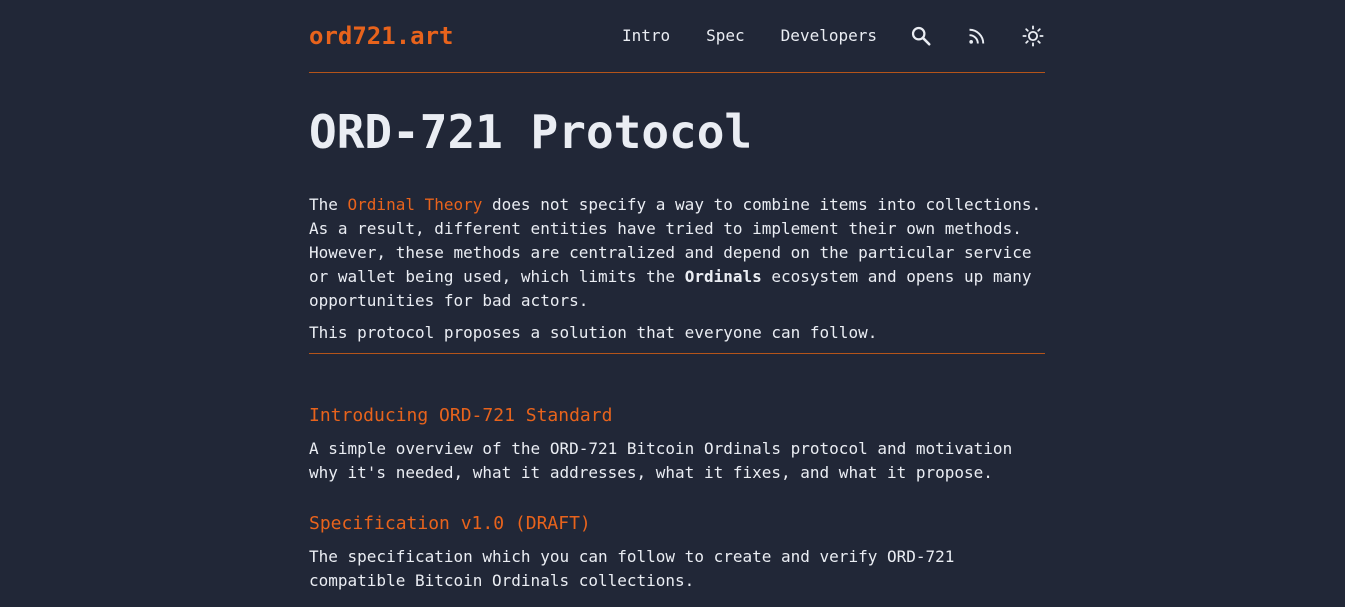 The image size is (1345, 607). What do you see at coordinates (677, 416) in the screenshot?
I see `post-title: Introducing ORD-721 Standard` at bounding box center [677, 416].